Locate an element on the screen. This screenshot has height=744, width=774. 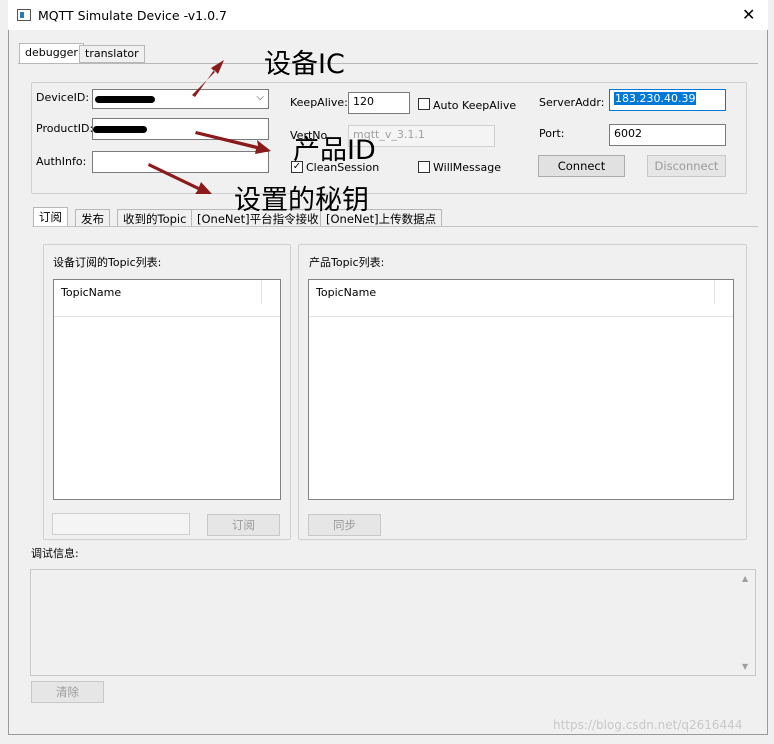
annotation-product-id: 产品ID is located at coordinates (334, 150).